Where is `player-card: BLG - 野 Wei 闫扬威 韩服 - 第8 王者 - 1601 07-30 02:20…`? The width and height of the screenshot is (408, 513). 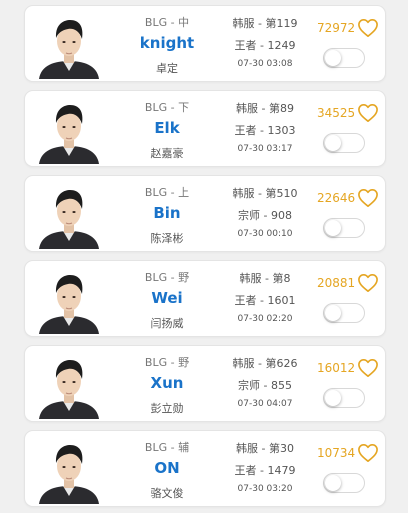
player-card: BLG - 野 Wei 闫扬威 韩服 - 第8 王者 - 1601 07-30 02:20… is located at coordinates (205, 298).